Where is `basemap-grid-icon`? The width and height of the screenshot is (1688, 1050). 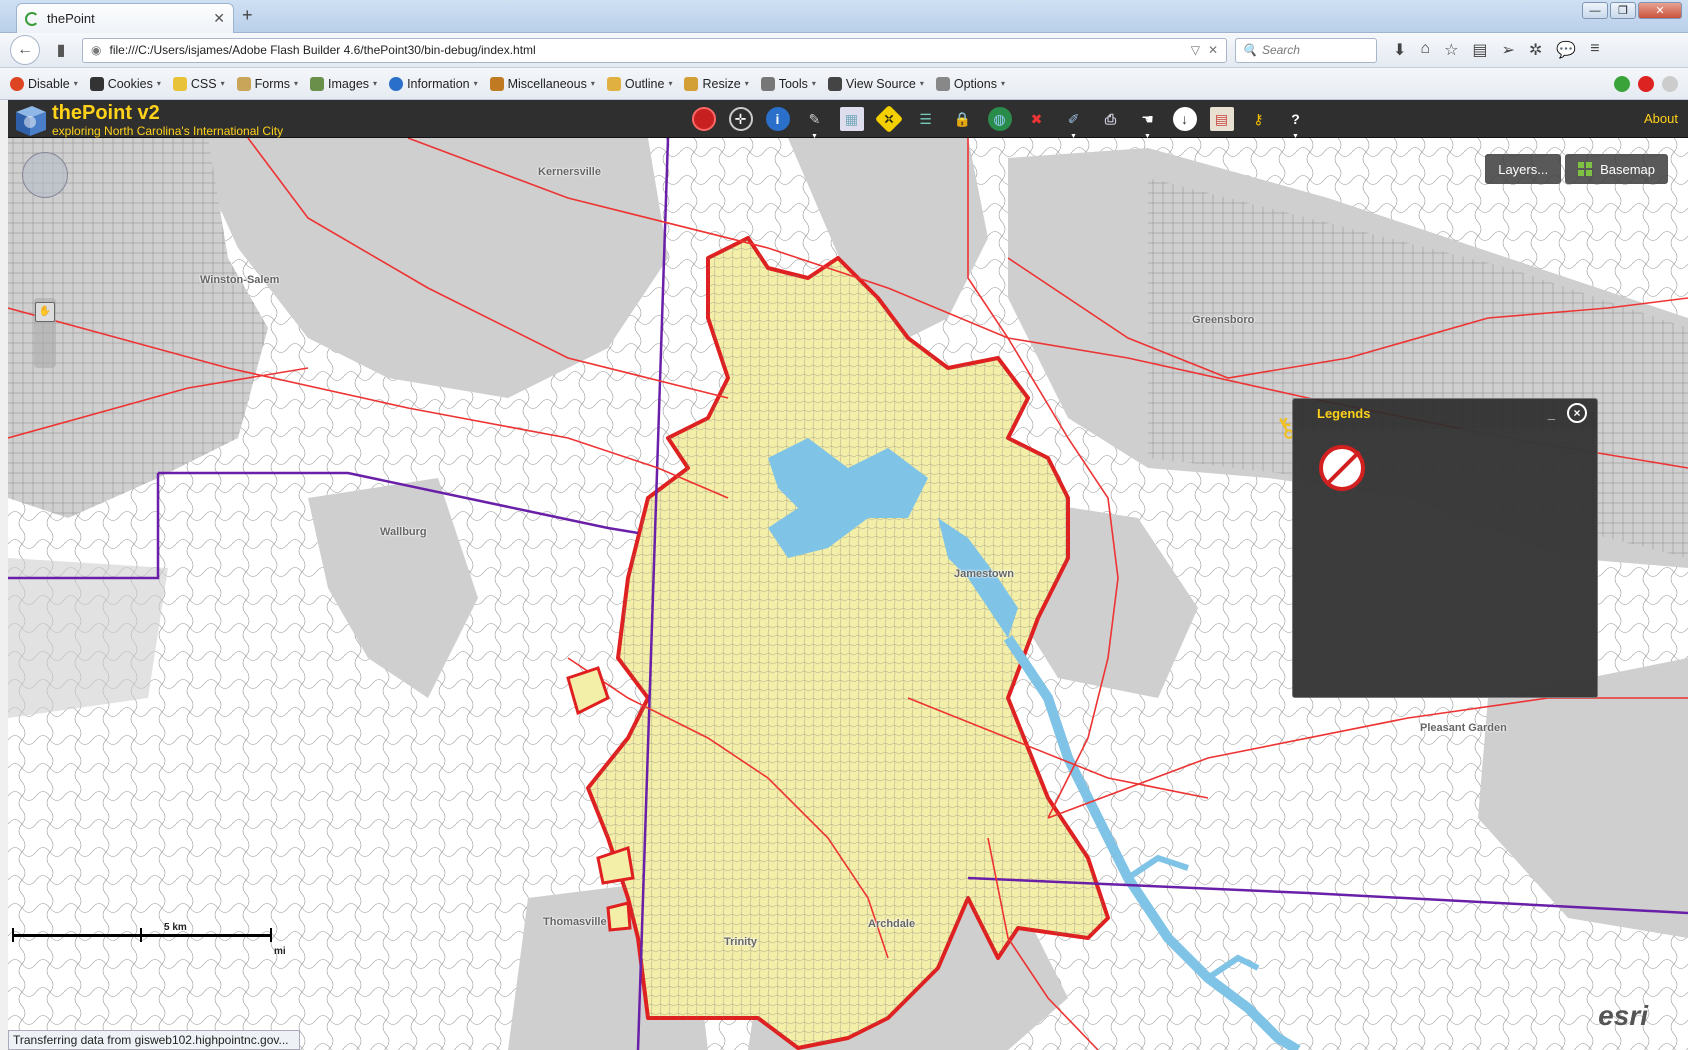
basemap-grid-icon is located at coordinates (1585, 169).